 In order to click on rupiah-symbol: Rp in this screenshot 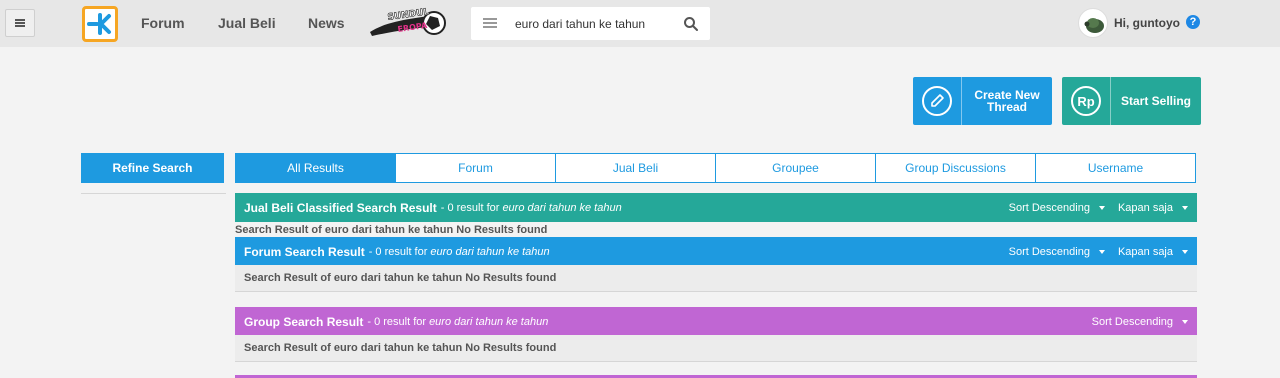, I will do `click(1085, 101)`.